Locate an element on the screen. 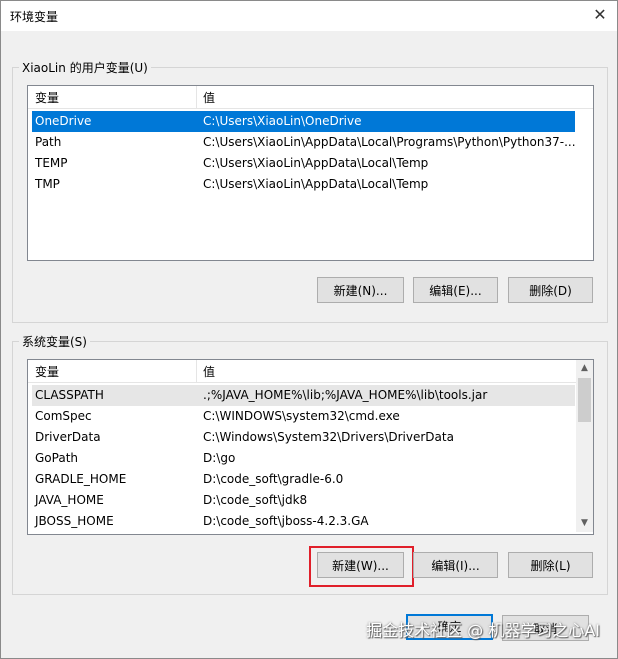 This screenshot has width=618, height=659. user-variable-row: TEMP C:\Users\XiaoLin\AppData\Local\Temp is located at coordinates (303, 163).